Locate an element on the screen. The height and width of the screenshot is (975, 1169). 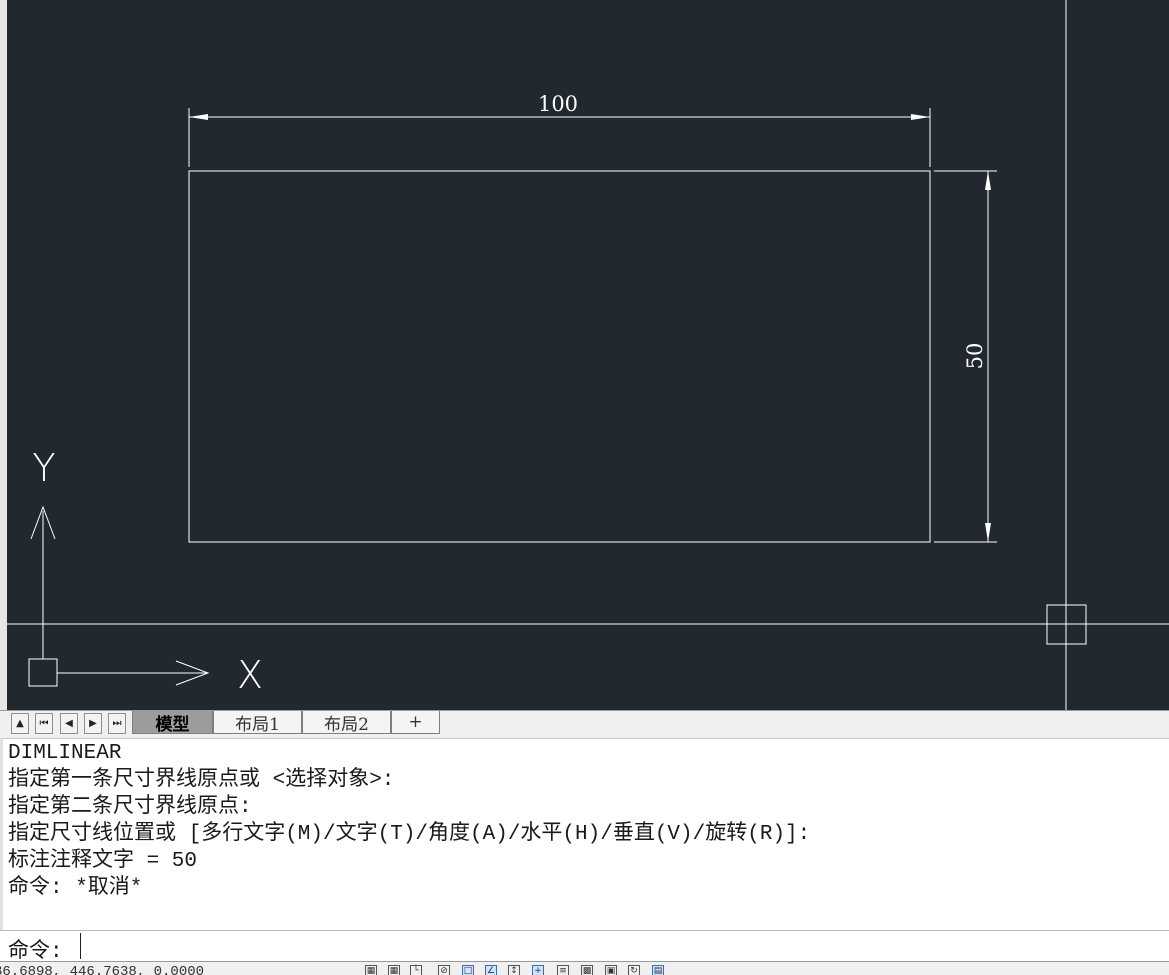
next-tab-button: ▶ is located at coordinates (93, 723).